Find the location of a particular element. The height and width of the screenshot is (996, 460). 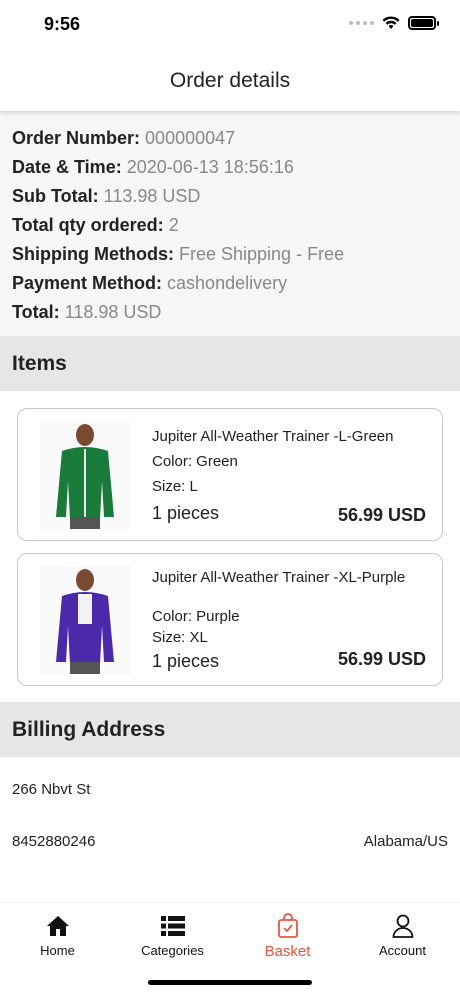

billing-phone: 8452880246 is located at coordinates (54, 841).